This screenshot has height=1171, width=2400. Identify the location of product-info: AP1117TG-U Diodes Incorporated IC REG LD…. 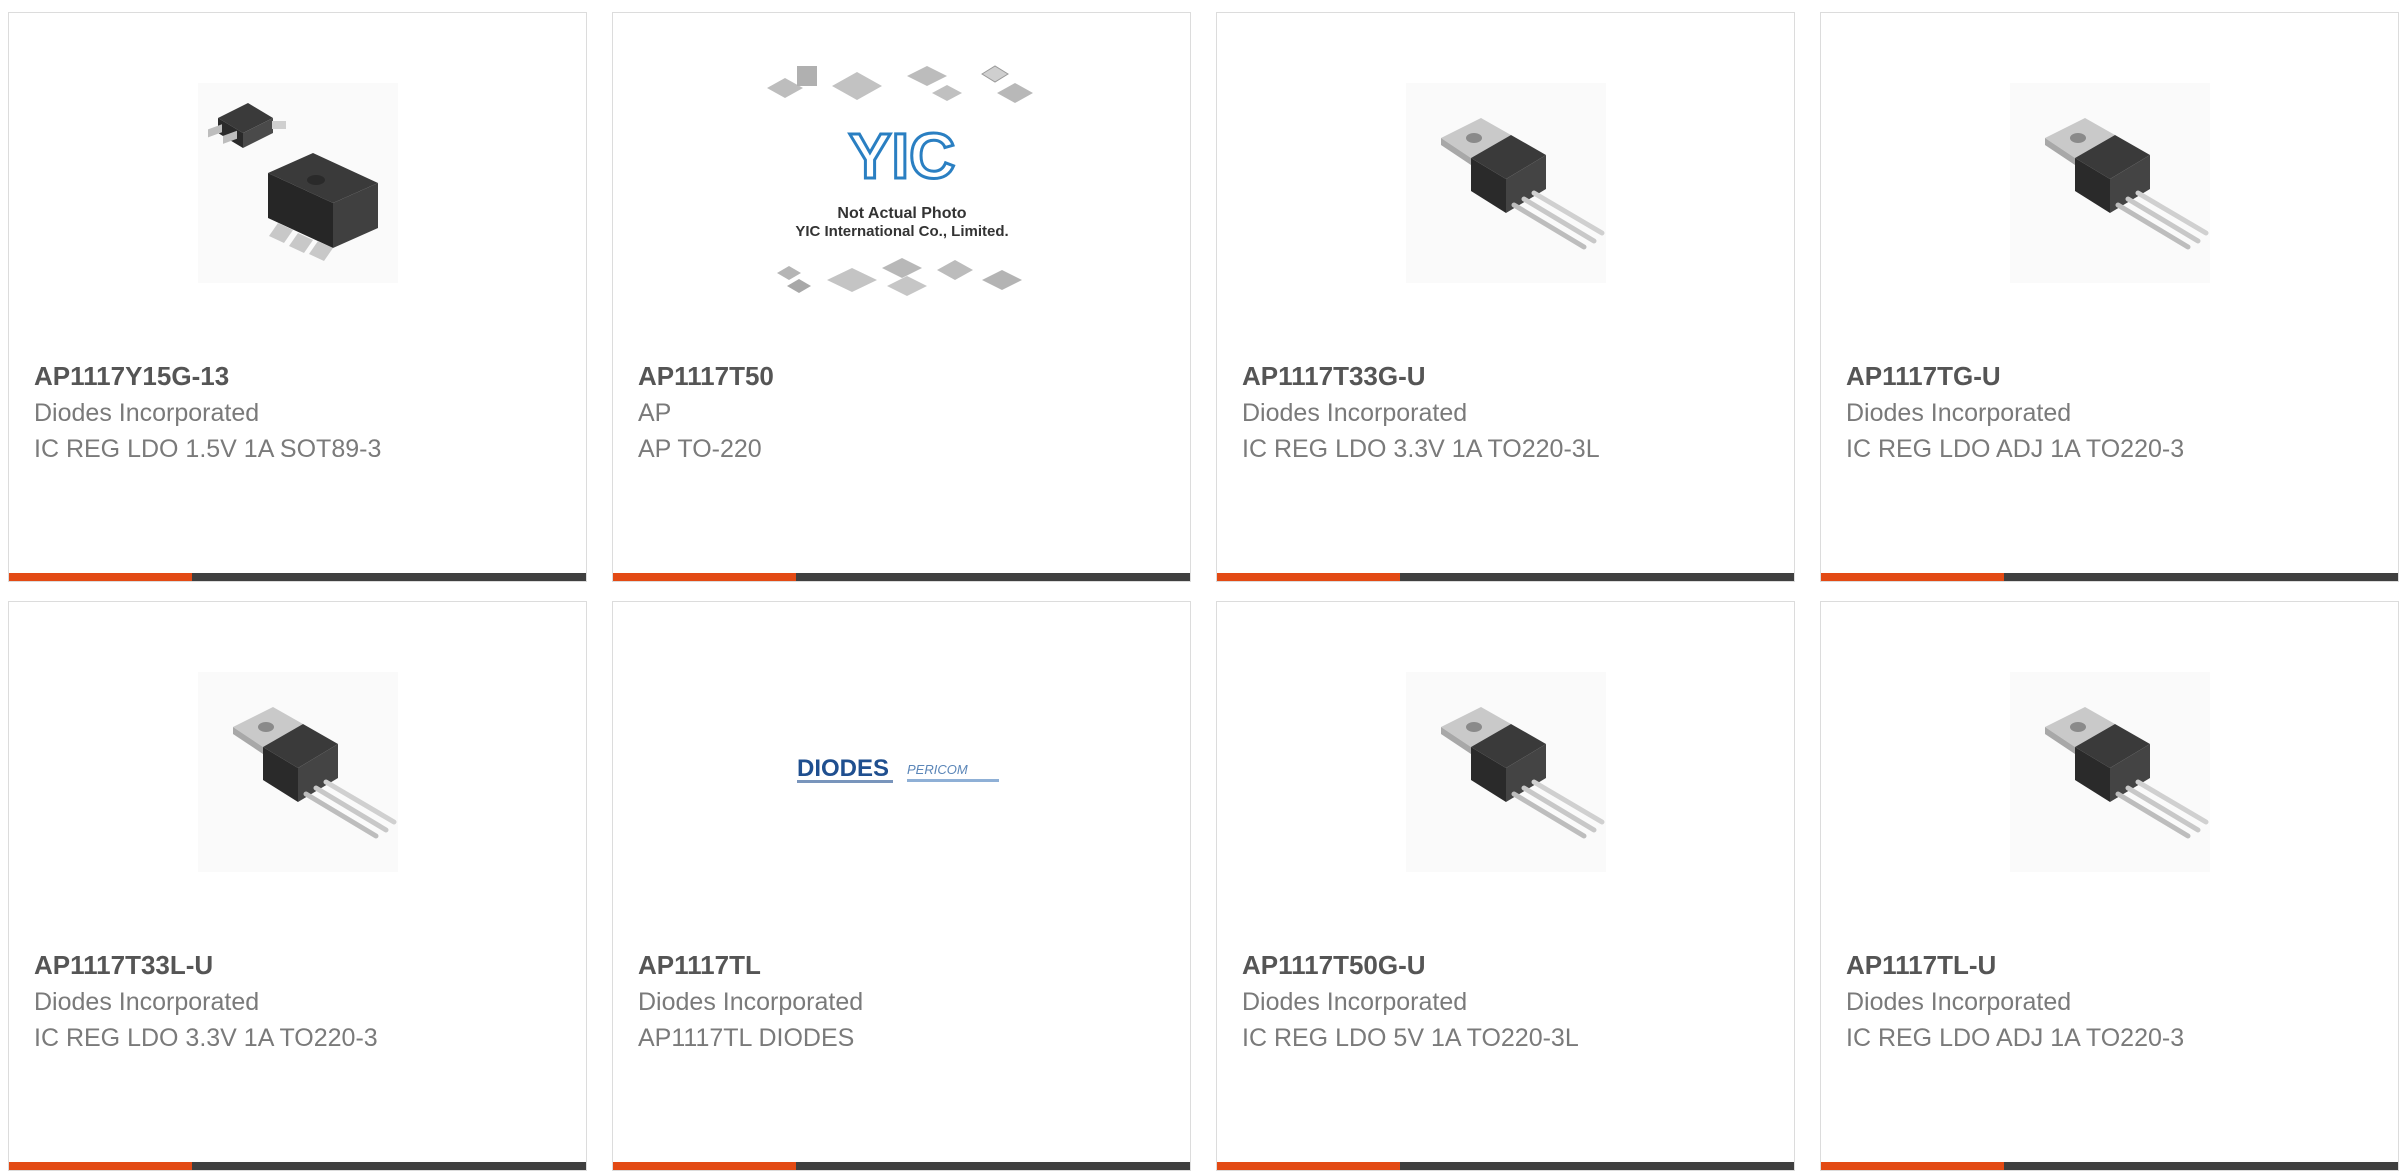
(2112, 412).